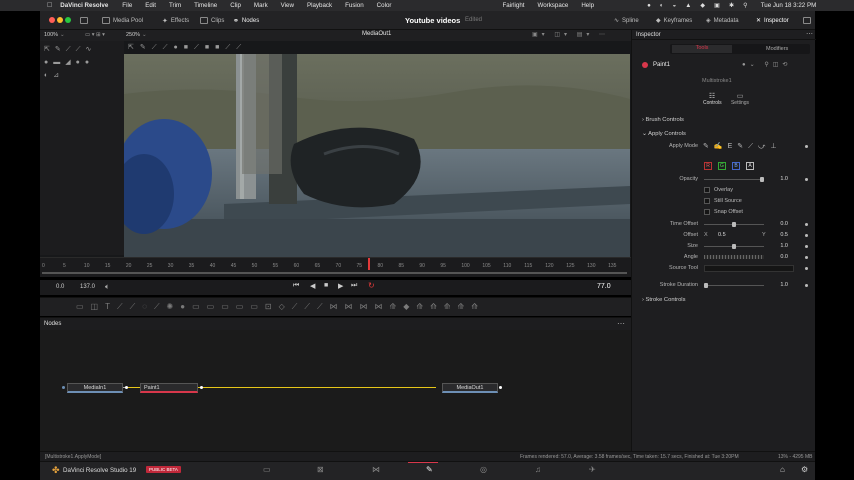  I want to click on stroke-duration-slider, so click(734, 285).